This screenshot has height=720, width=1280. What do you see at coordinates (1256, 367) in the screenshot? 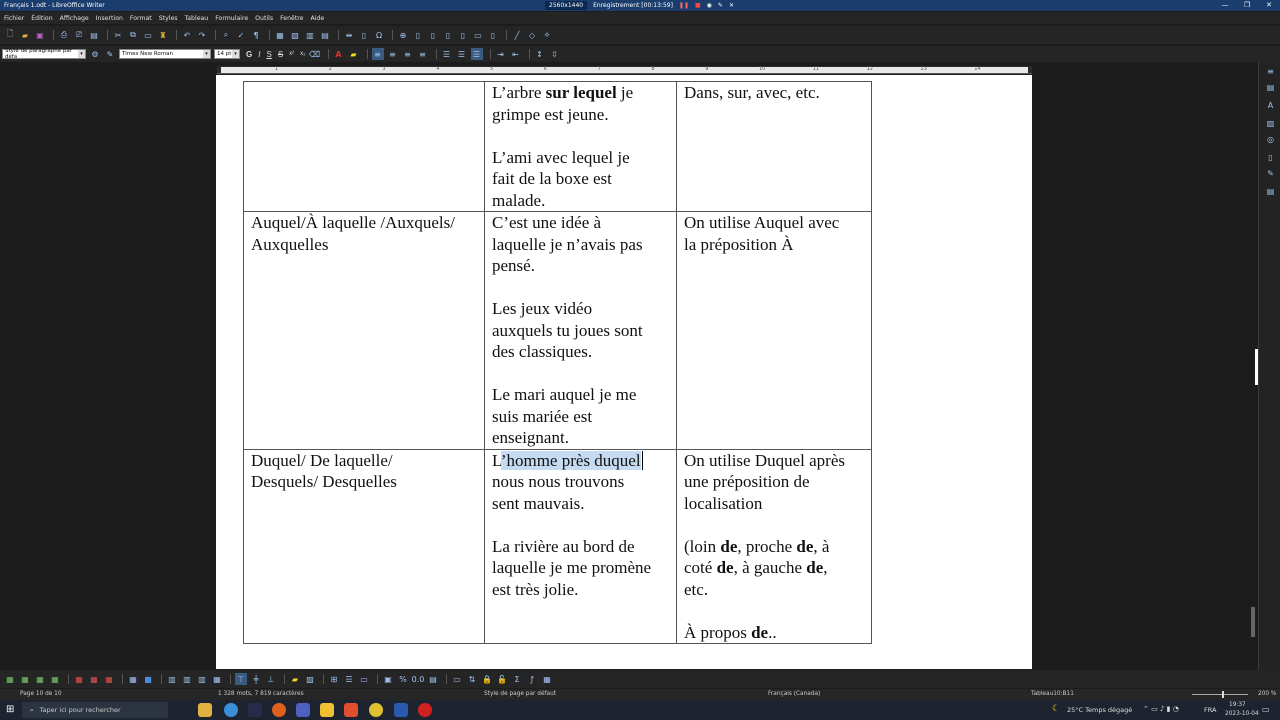
I see `scrollbar-thumb` at bounding box center [1256, 367].